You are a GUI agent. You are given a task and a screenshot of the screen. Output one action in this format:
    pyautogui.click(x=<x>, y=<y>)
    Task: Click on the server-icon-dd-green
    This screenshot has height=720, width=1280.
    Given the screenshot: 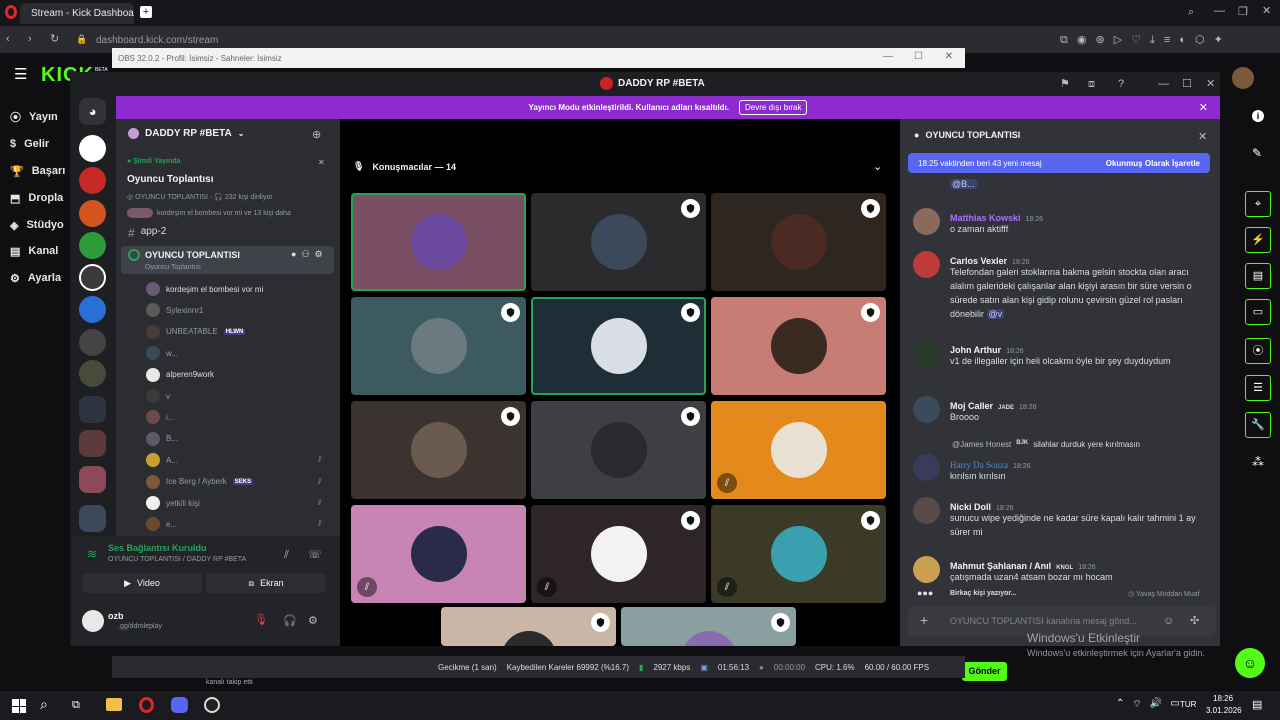 What is the action you would take?
    pyautogui.click(x=92, y=213)
    